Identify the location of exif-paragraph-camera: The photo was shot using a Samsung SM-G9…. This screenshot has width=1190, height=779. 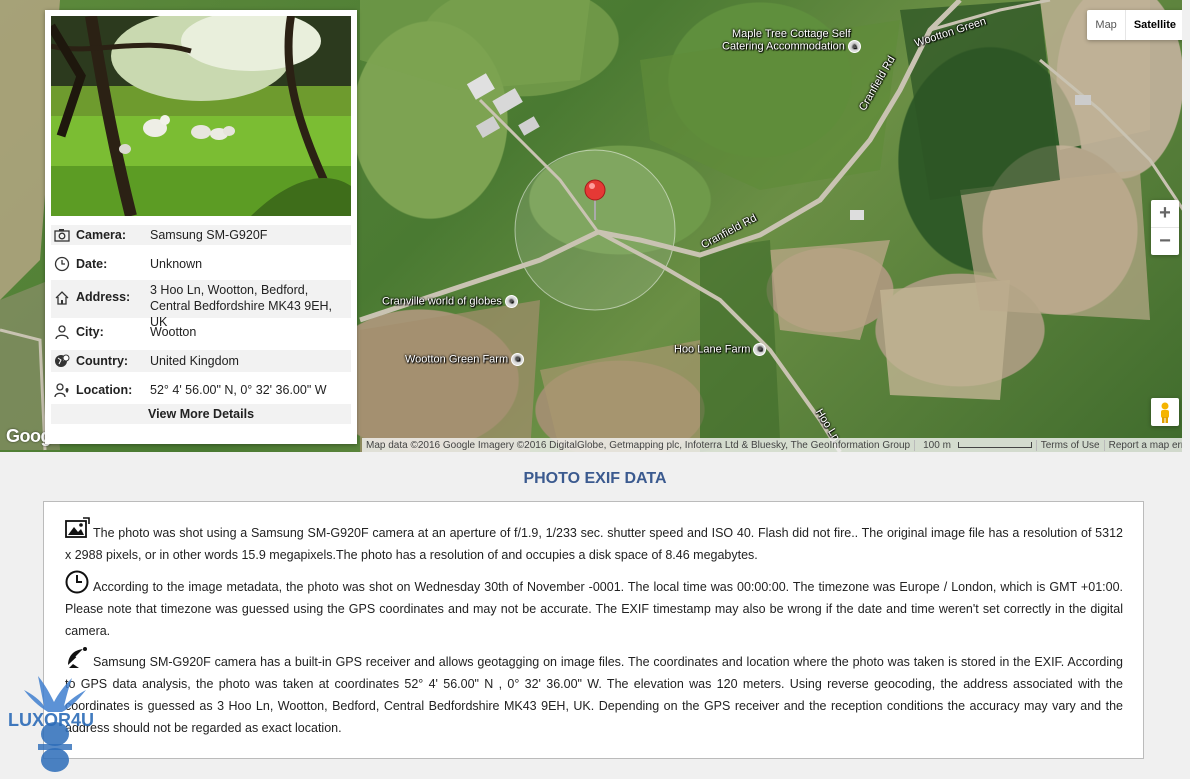
(594, 541).